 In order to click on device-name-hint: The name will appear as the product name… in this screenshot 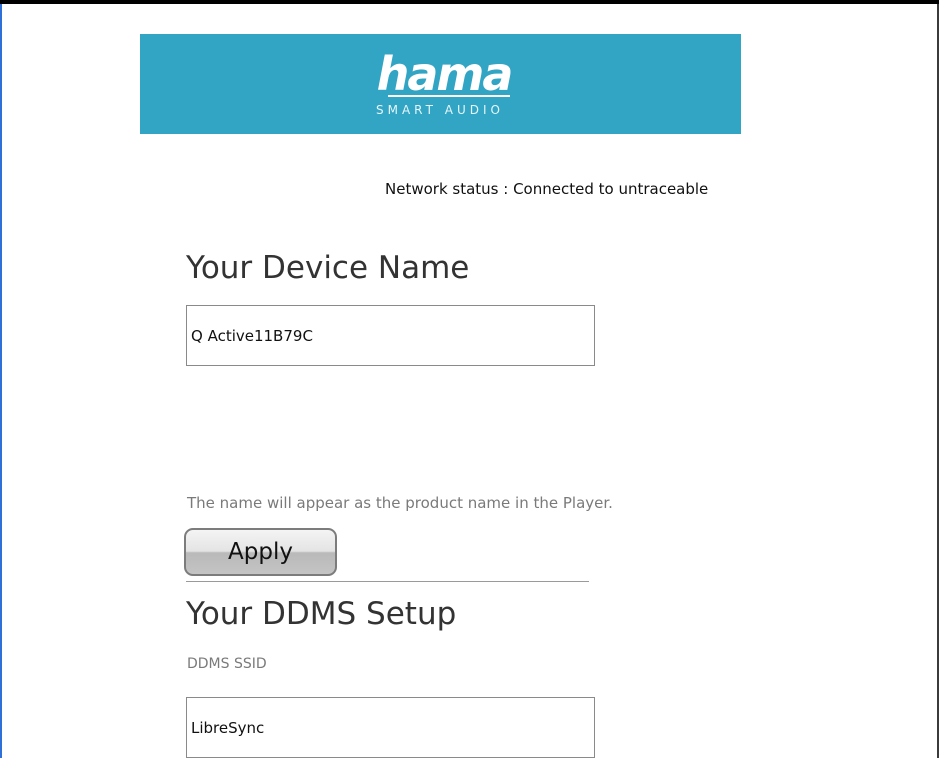, I will do `click(400, 503)`.